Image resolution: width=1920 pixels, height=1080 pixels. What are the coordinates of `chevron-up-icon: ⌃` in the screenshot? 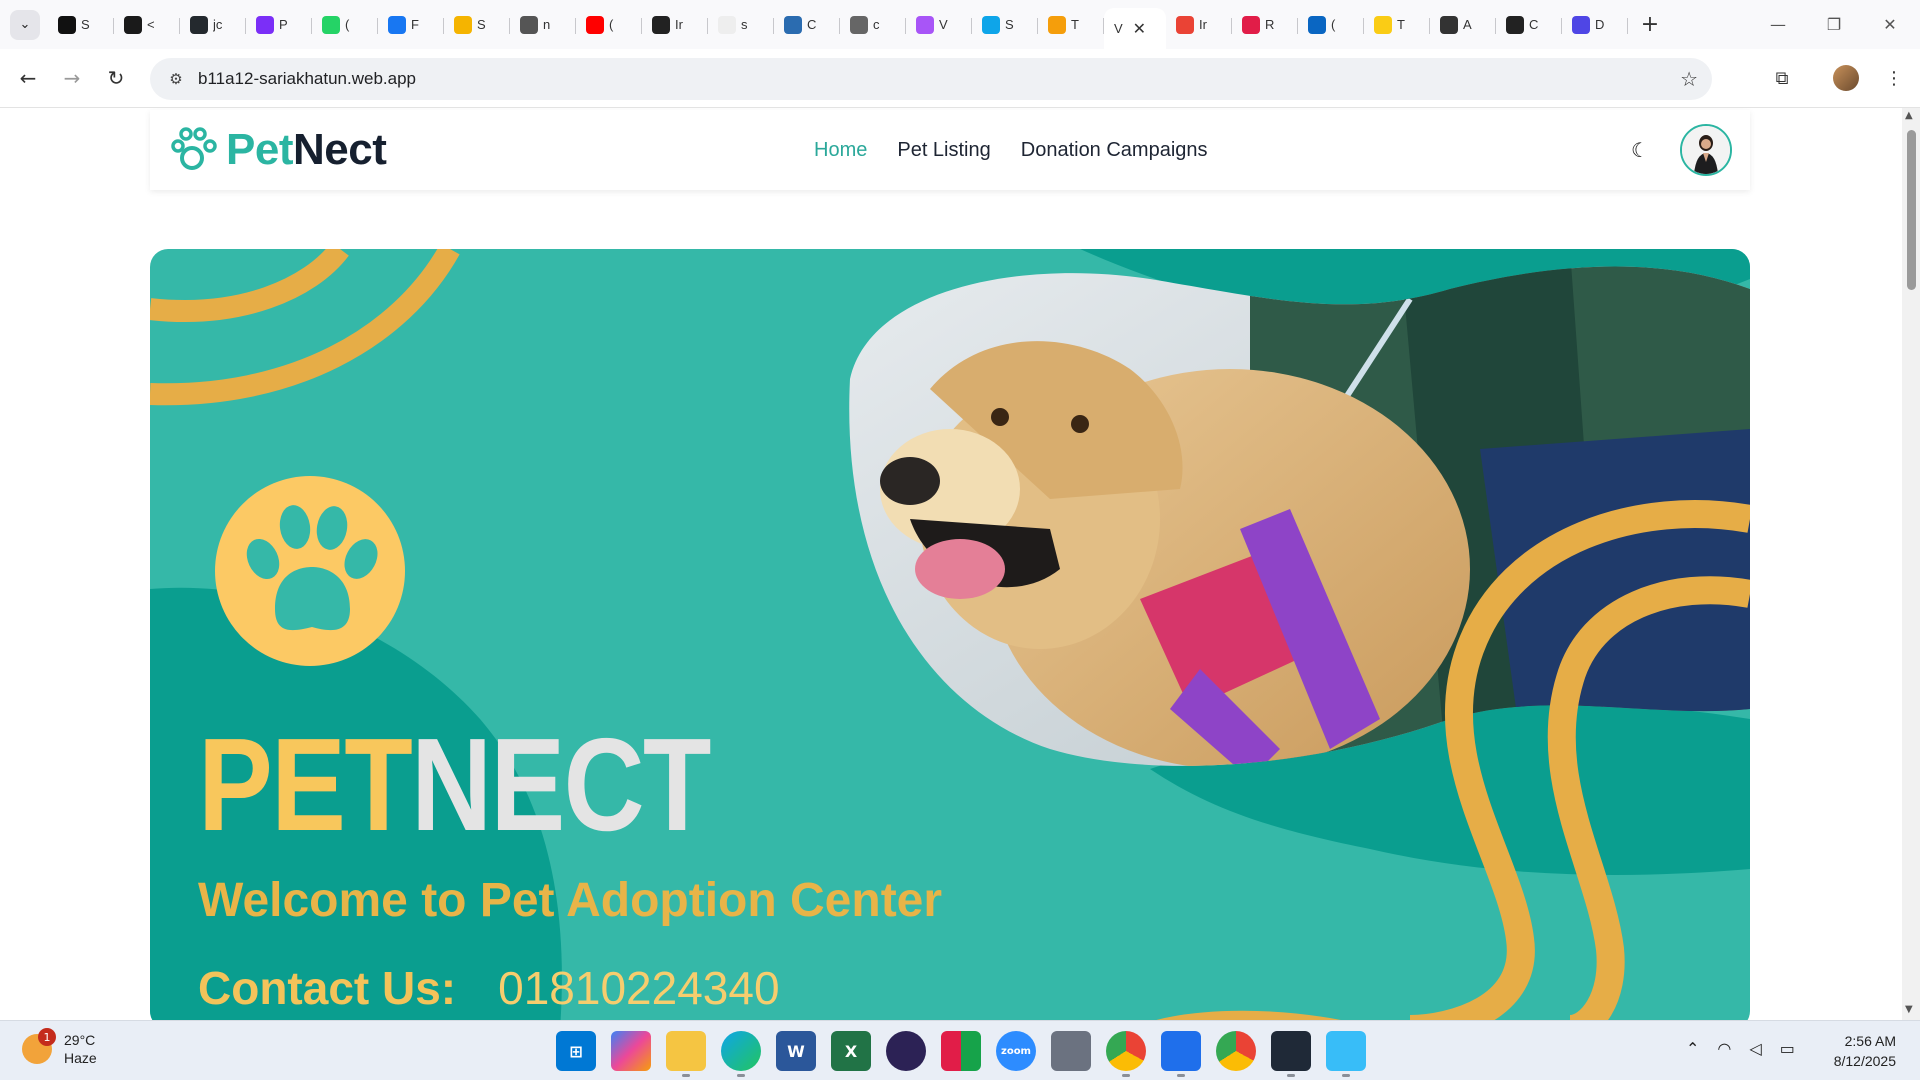 It's located at (1692, 1048).